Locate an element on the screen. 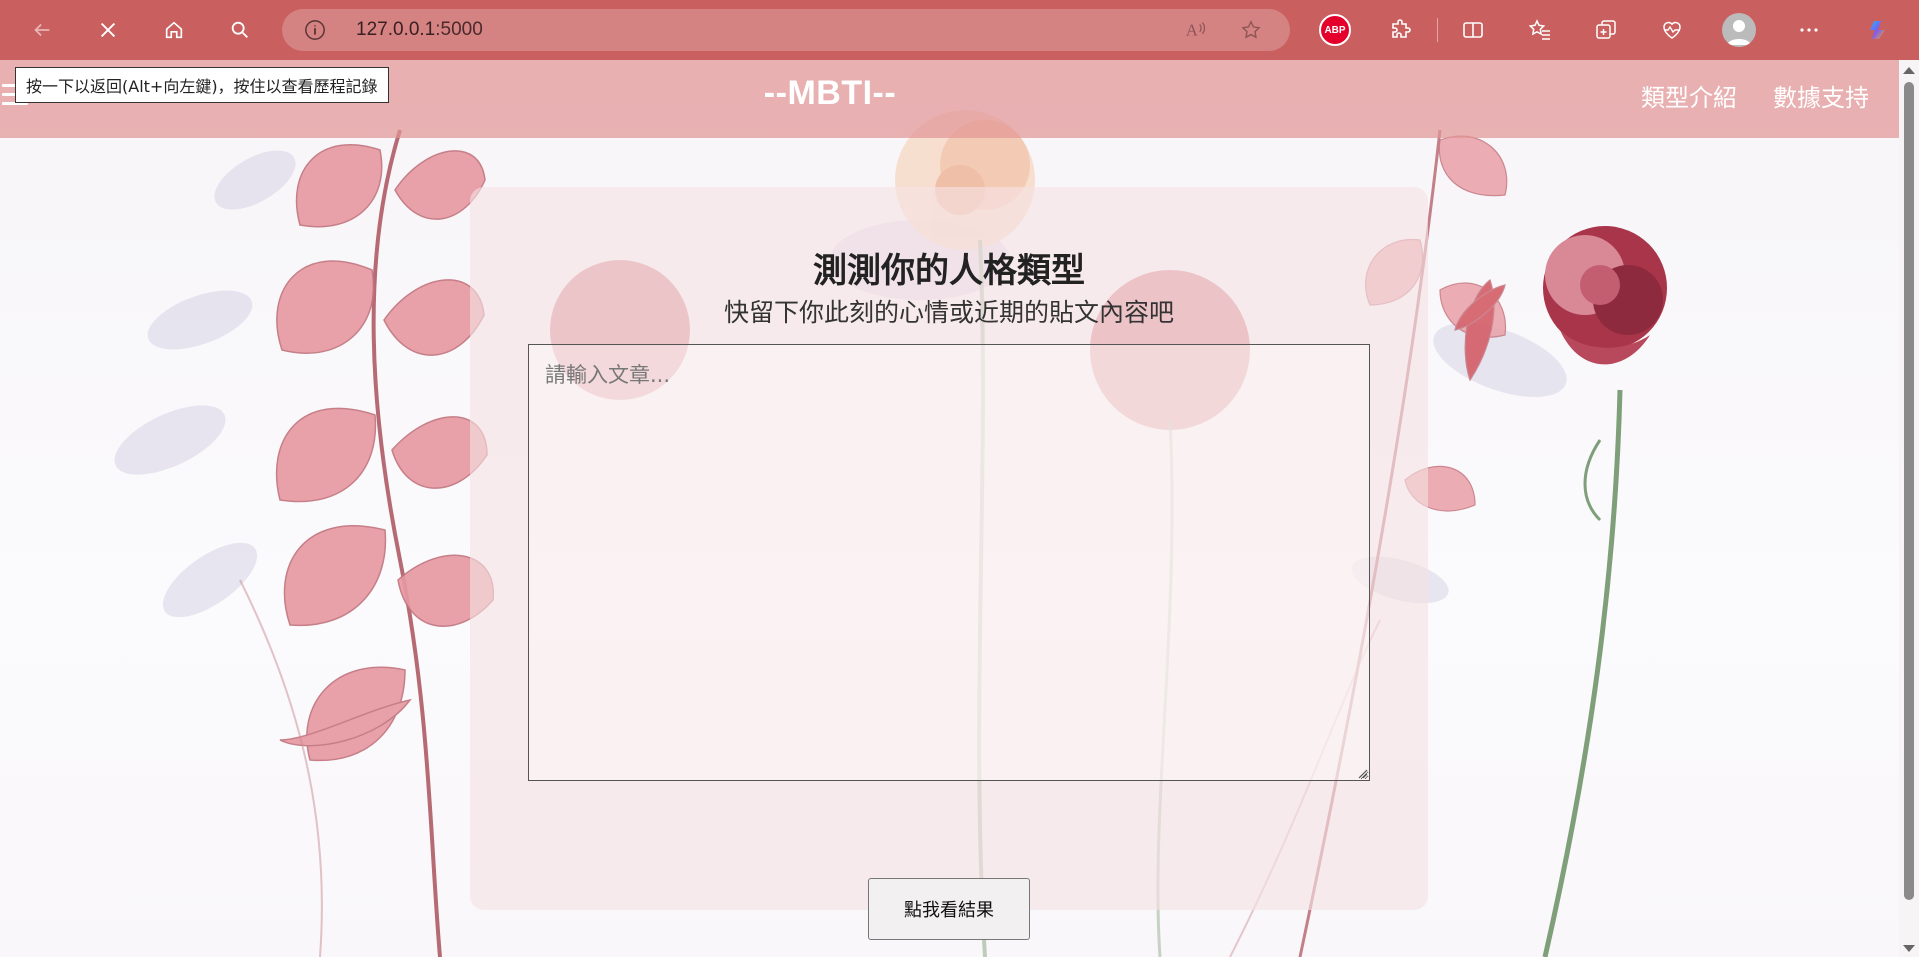 Image resolution: width=1919 pixels, height=957 pixels. page-scrollbar is located at coordinates (1909, 508).